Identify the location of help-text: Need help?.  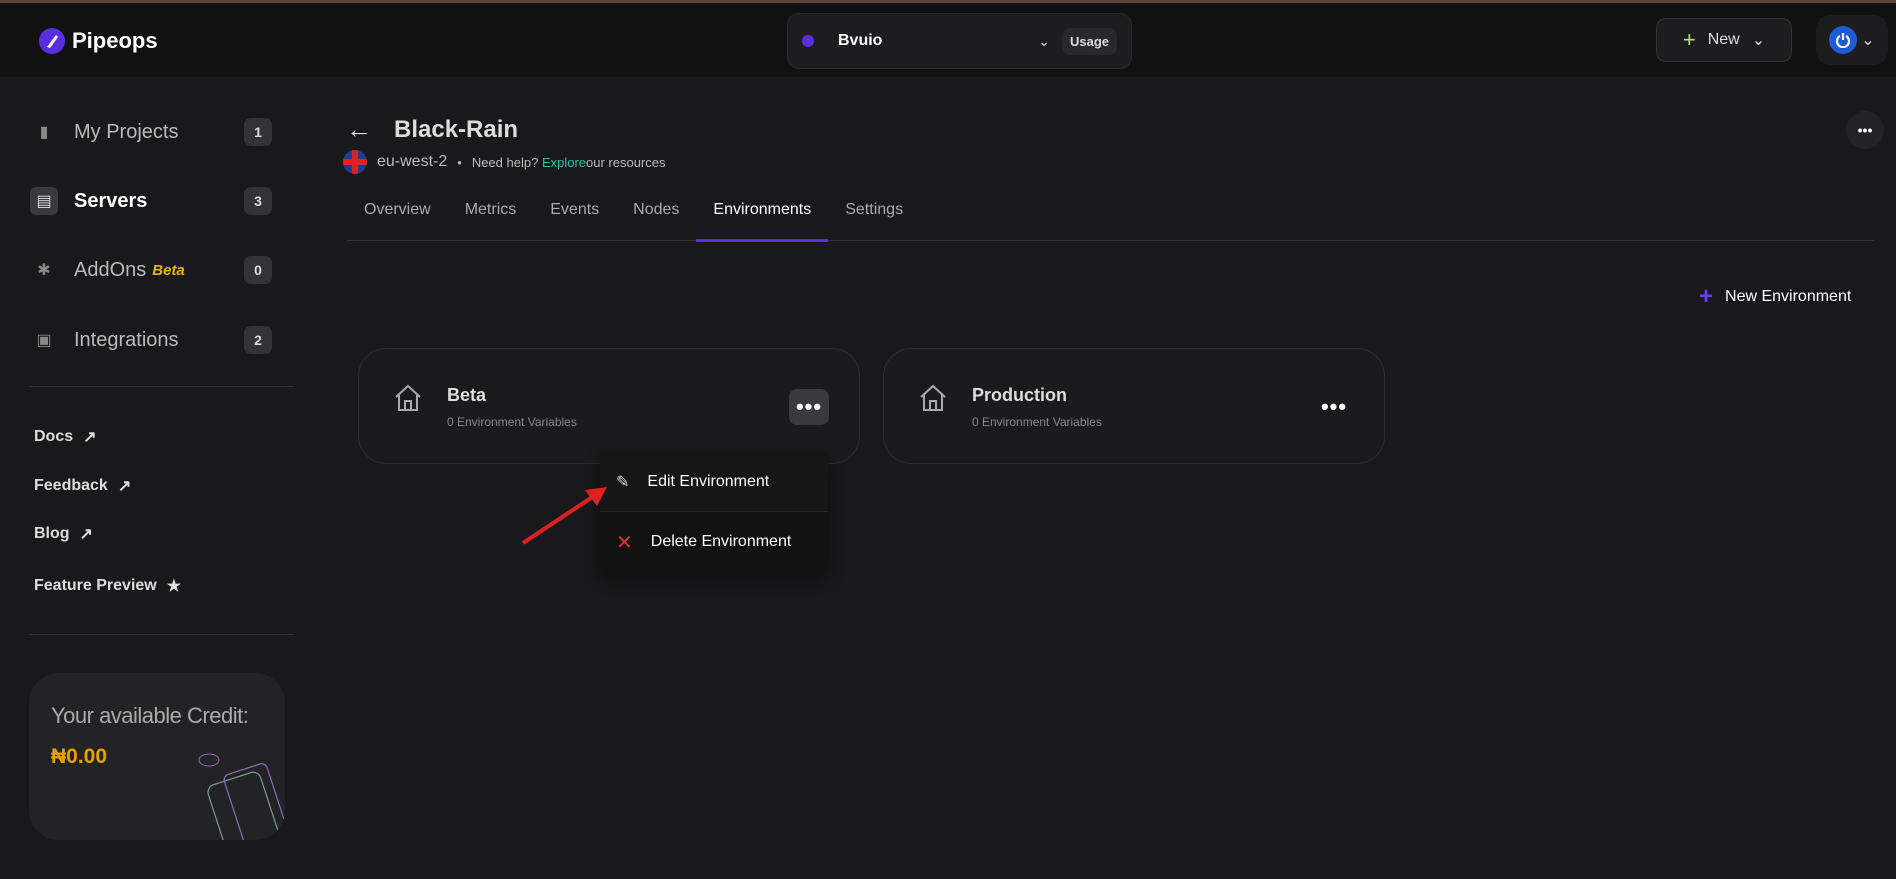
(505, 162).